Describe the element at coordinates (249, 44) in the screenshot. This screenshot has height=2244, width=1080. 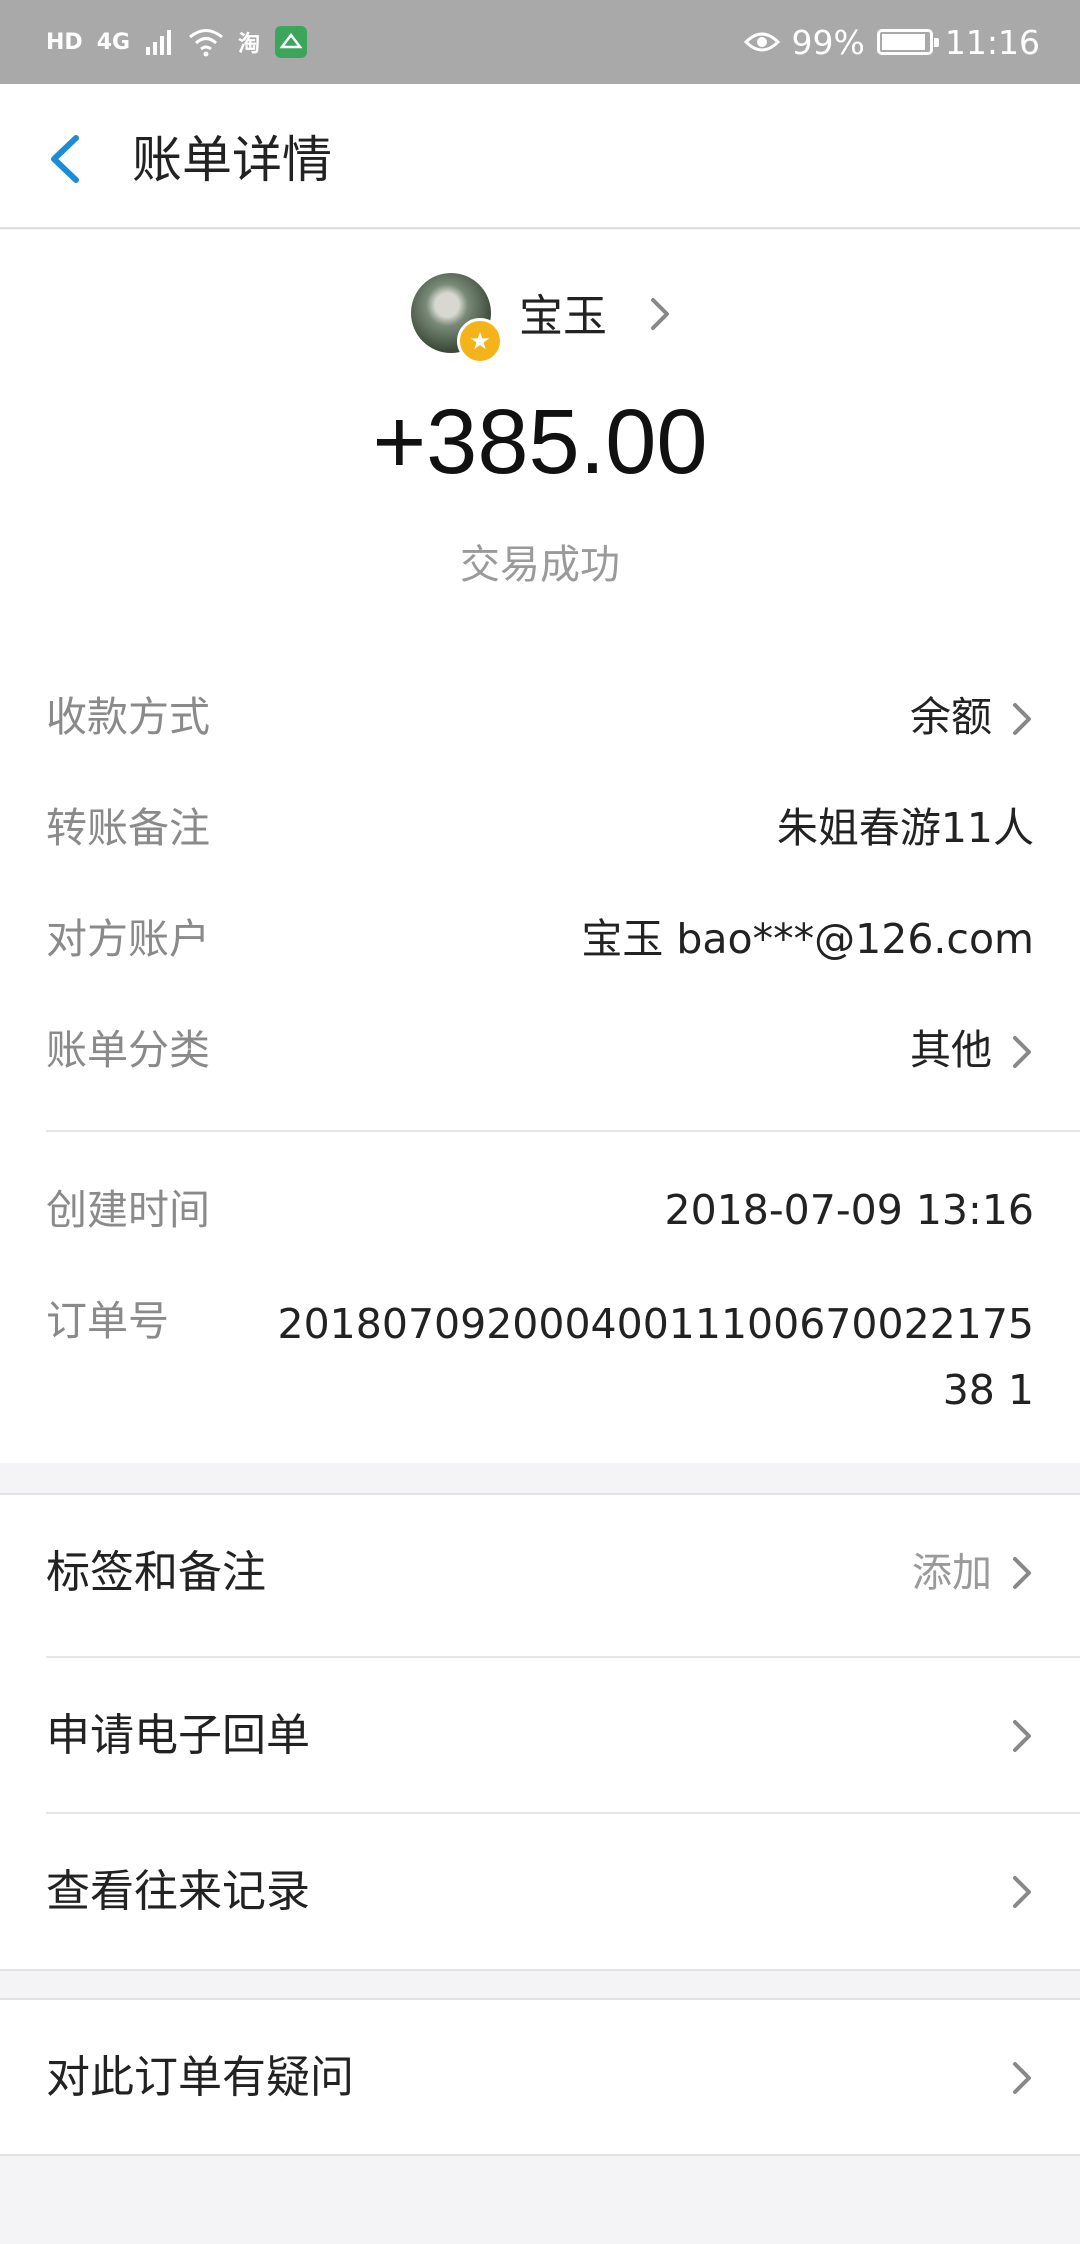
I see `taobao-notification-icon: 淘` at that location.